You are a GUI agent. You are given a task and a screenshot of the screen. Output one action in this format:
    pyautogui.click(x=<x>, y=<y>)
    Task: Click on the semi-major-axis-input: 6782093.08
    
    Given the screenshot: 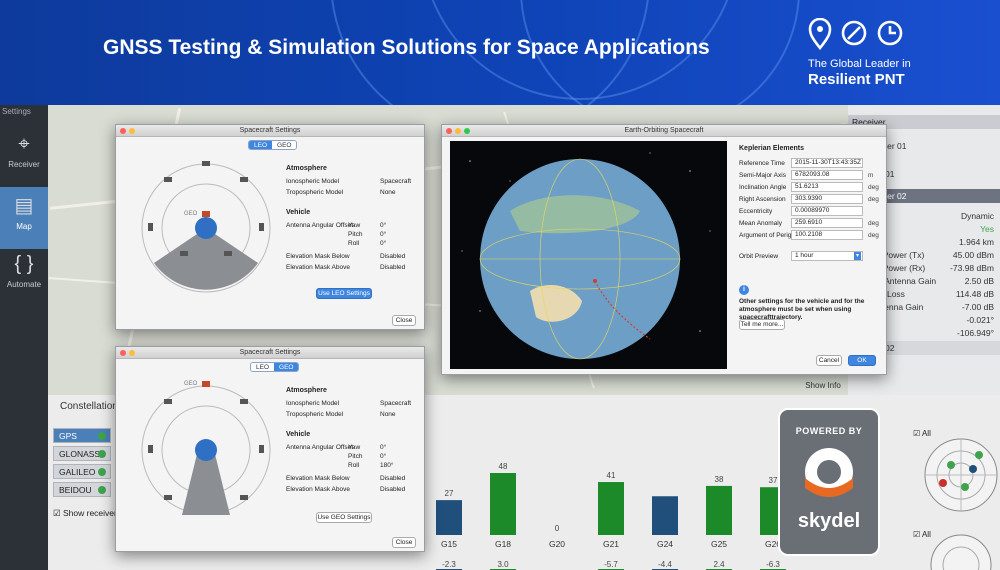 What is the action you would take?
    pyautogui.click(x=827, y=175)
    